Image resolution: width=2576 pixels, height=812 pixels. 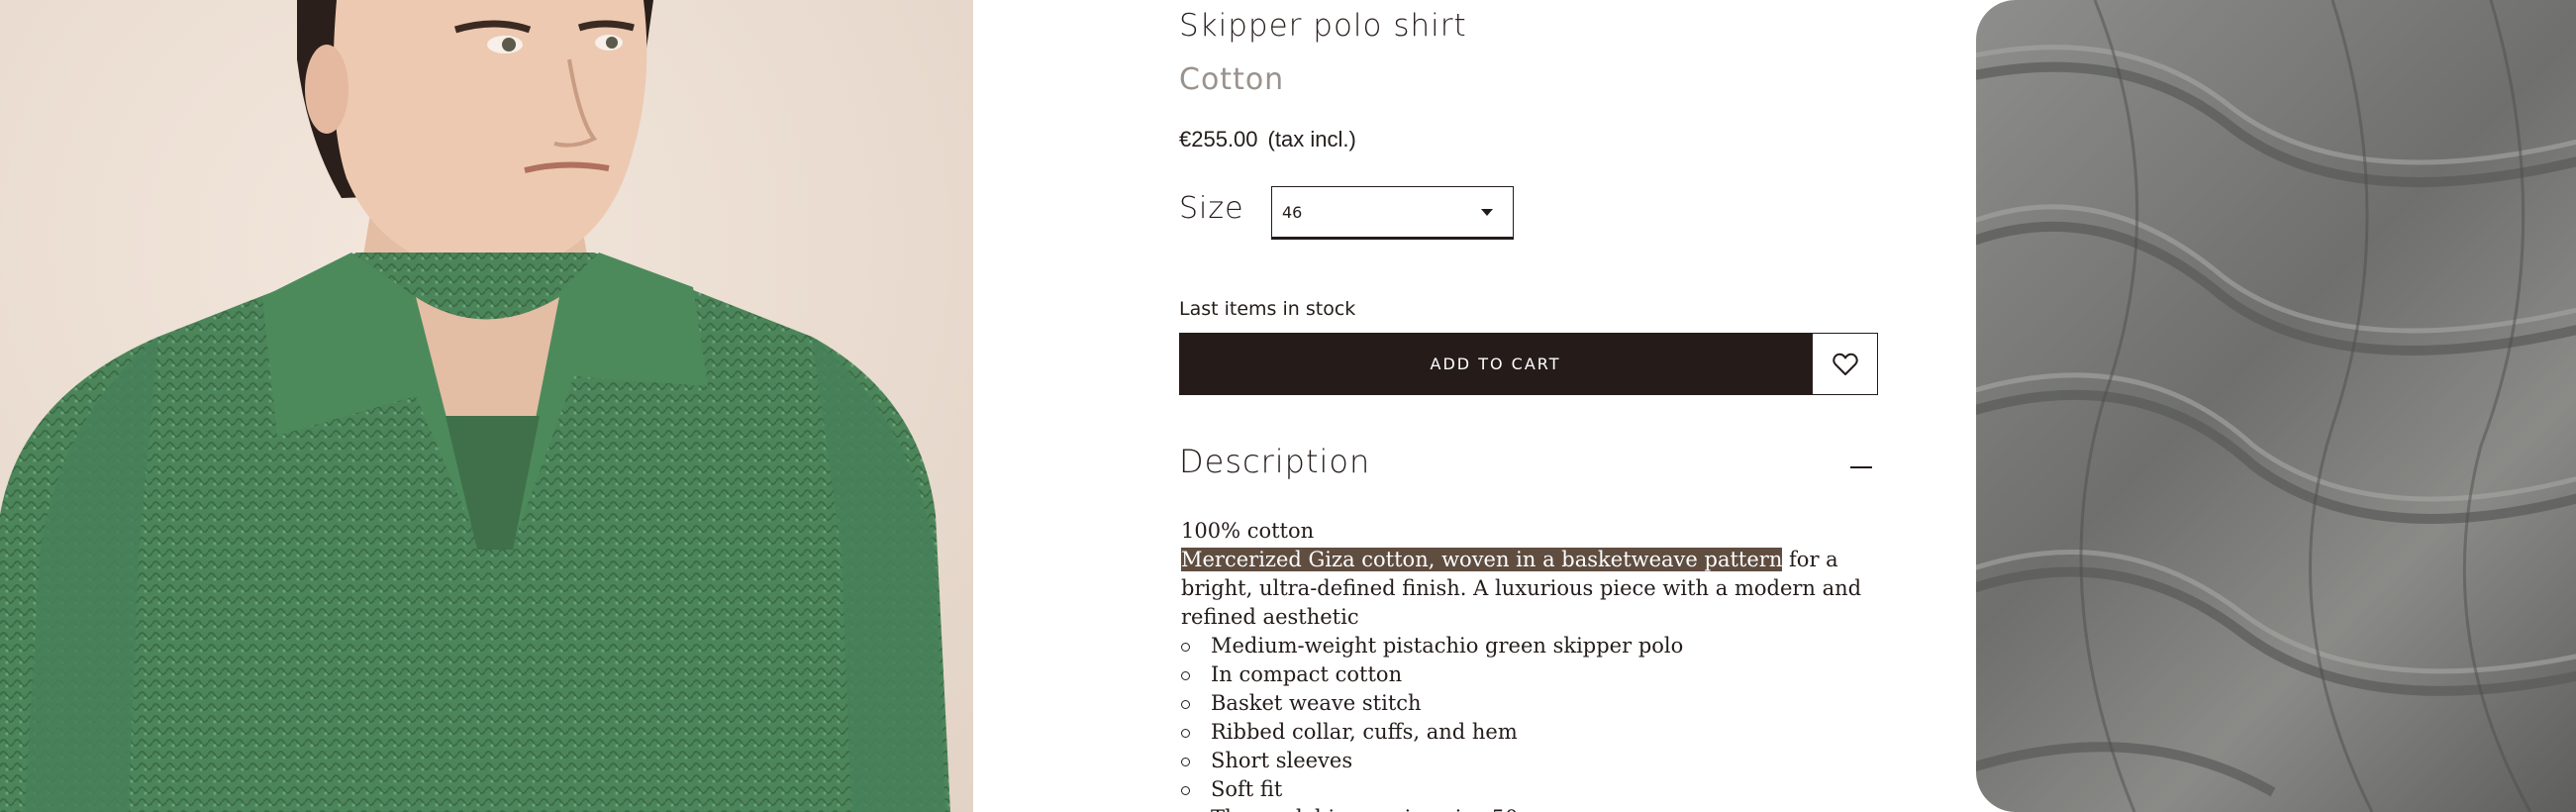 I want to click on feature-item: Basket weave stitch, so click(x=1533, y=703).